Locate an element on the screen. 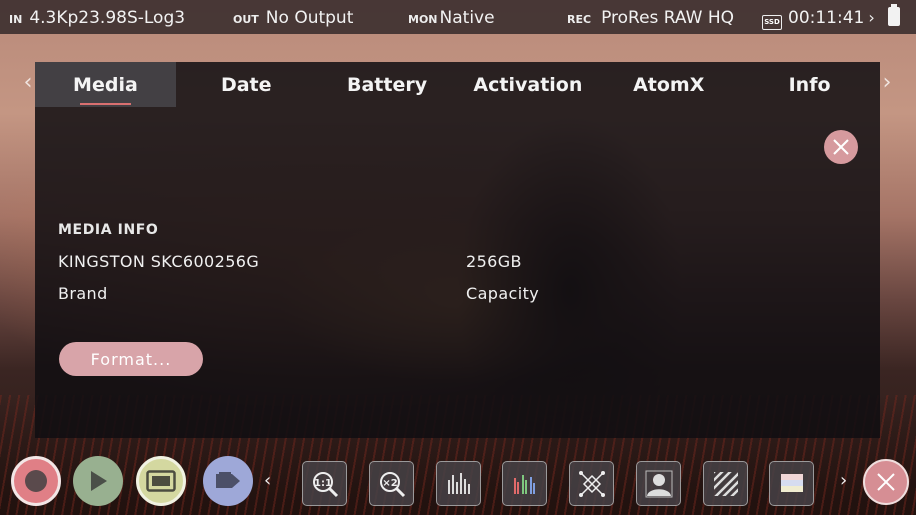  timecode-status: SSD 00:11:41 › is located at coordinates (817, 19).